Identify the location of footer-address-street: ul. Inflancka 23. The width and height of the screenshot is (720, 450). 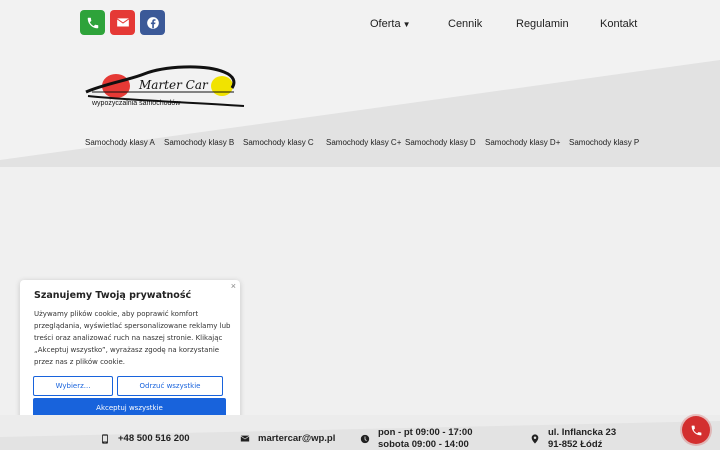
(582, 432).